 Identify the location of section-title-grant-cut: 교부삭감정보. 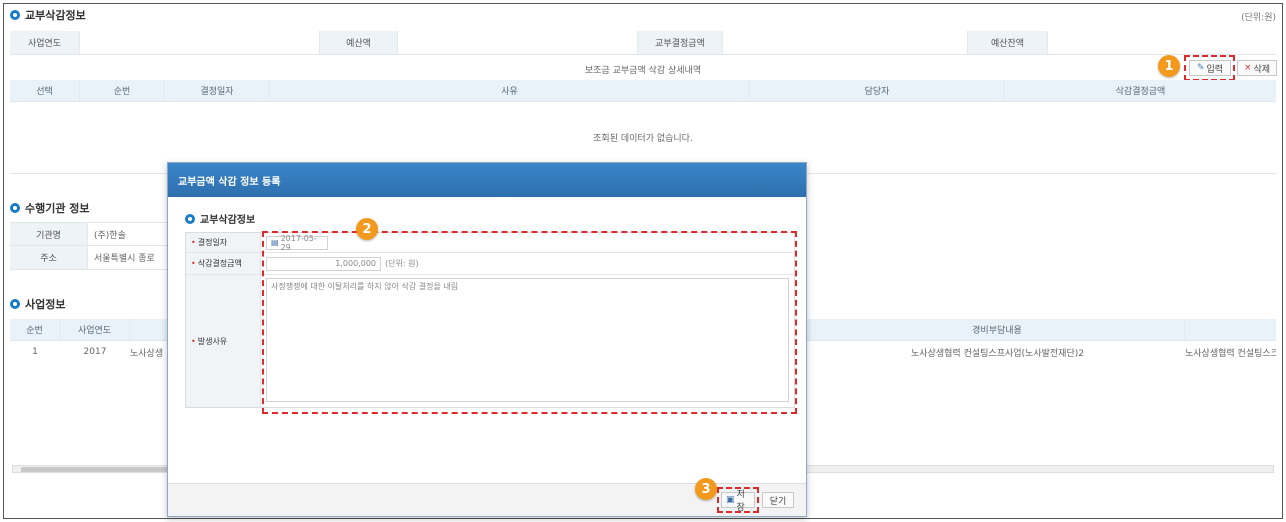
(48, 15).